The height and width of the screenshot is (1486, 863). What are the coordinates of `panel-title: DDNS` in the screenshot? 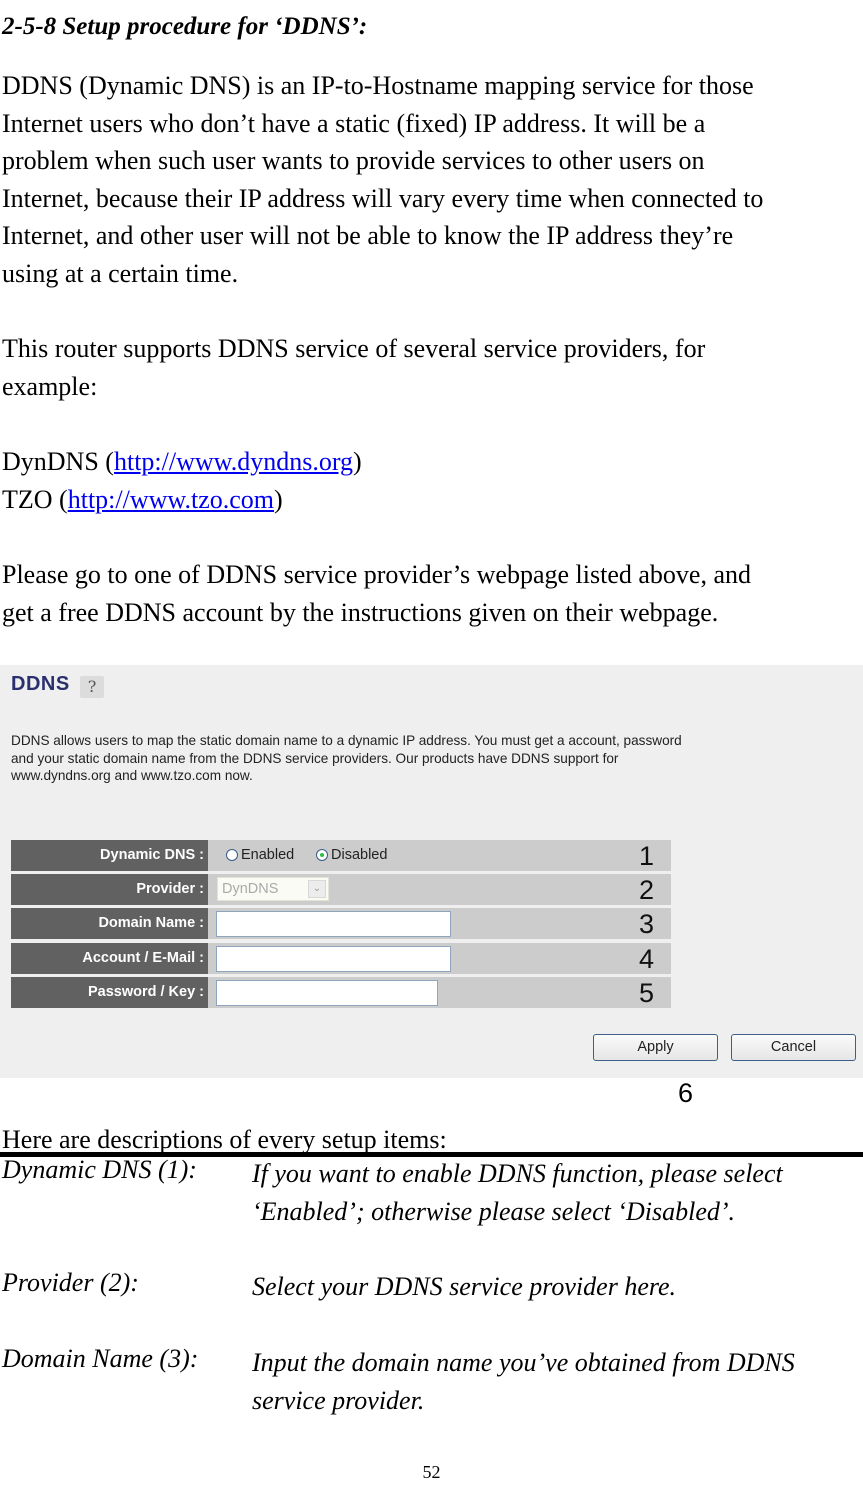 It's located at (40, 684).